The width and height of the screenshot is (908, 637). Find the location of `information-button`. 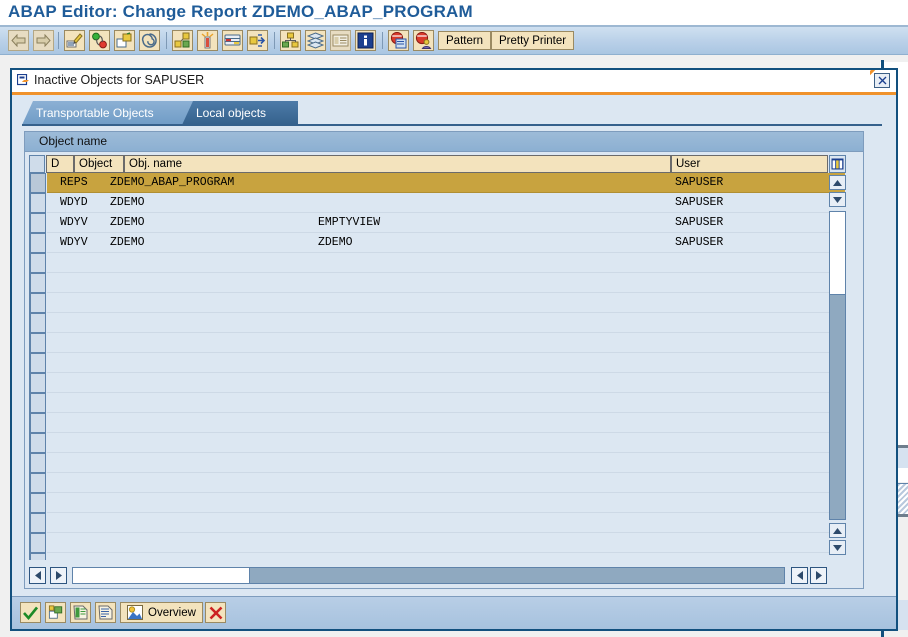

information-button is located at coordinates (365, 40).